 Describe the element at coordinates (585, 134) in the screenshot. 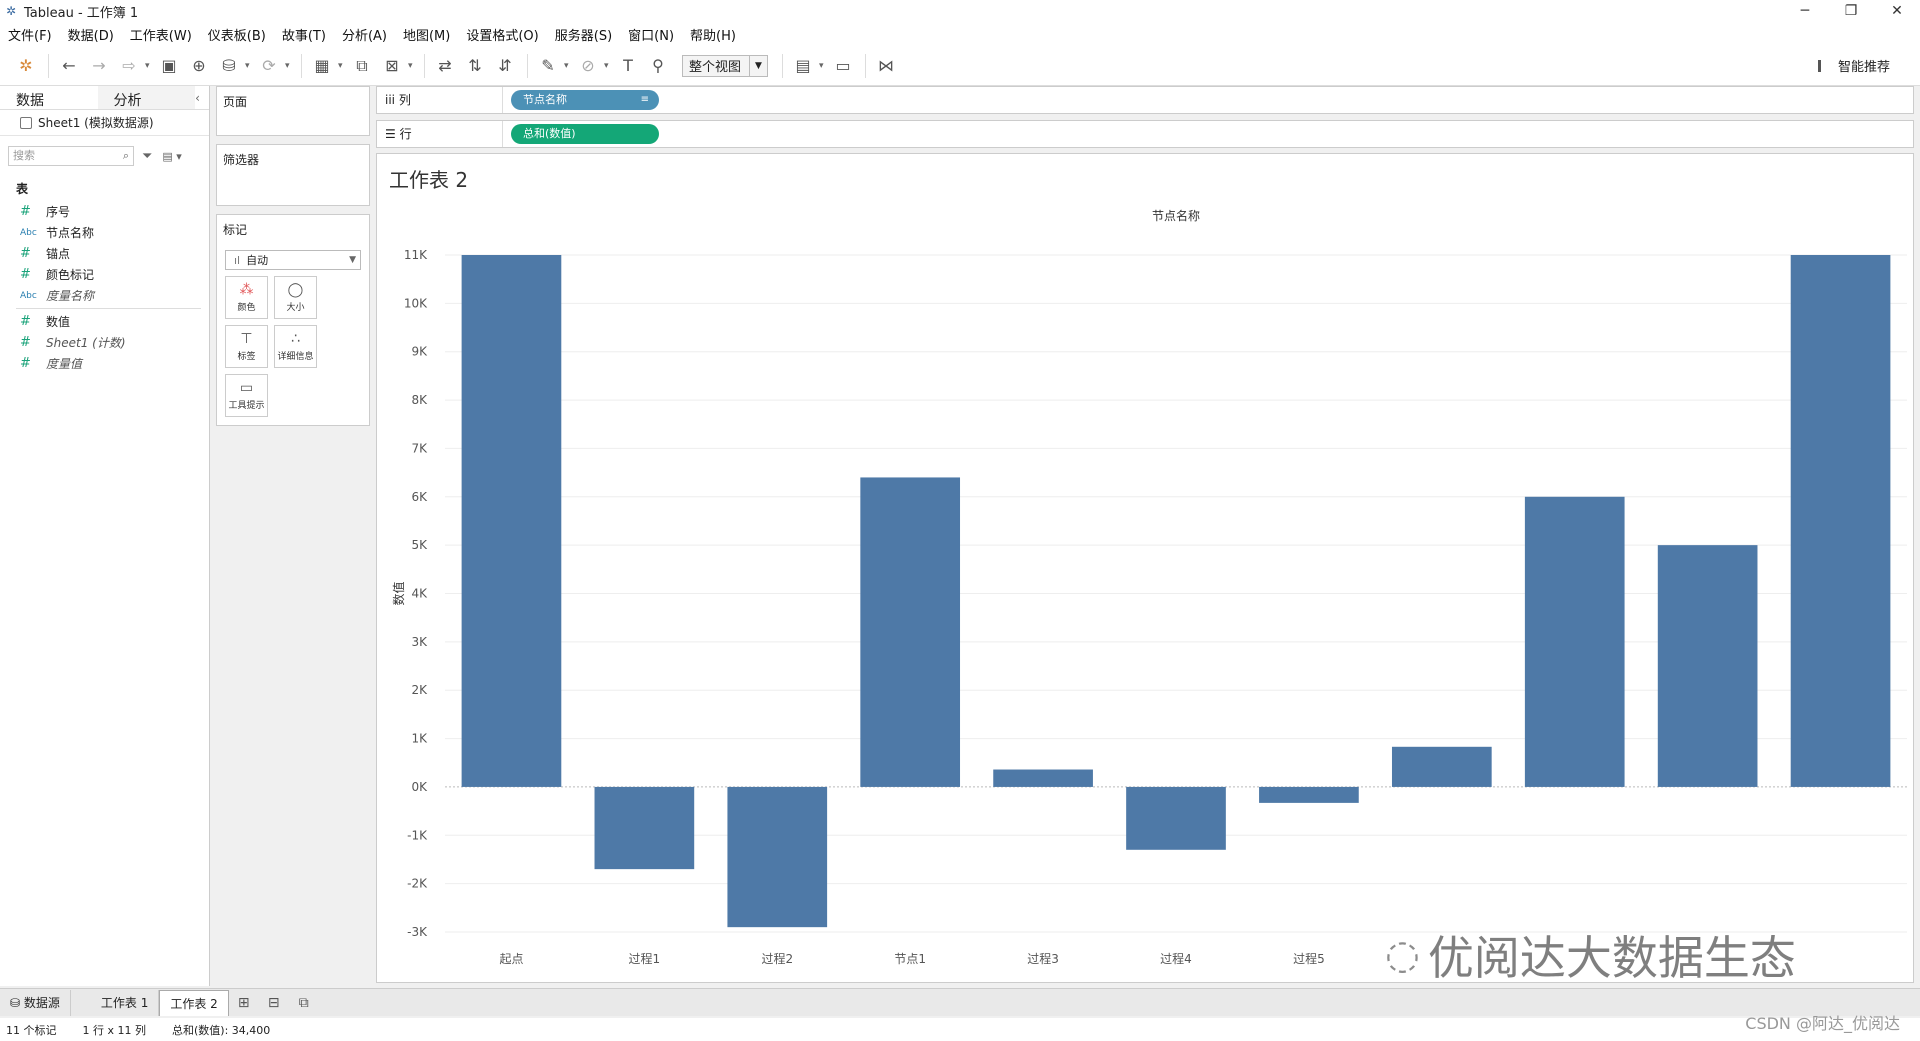

I see `rows-pill: 总和(数值)` at that location.